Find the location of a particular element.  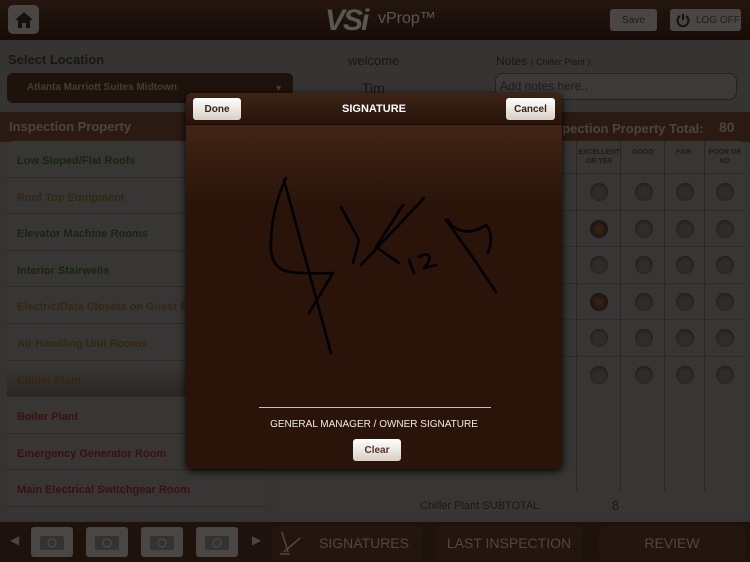

signature-line is located at coordinates (375, 407).